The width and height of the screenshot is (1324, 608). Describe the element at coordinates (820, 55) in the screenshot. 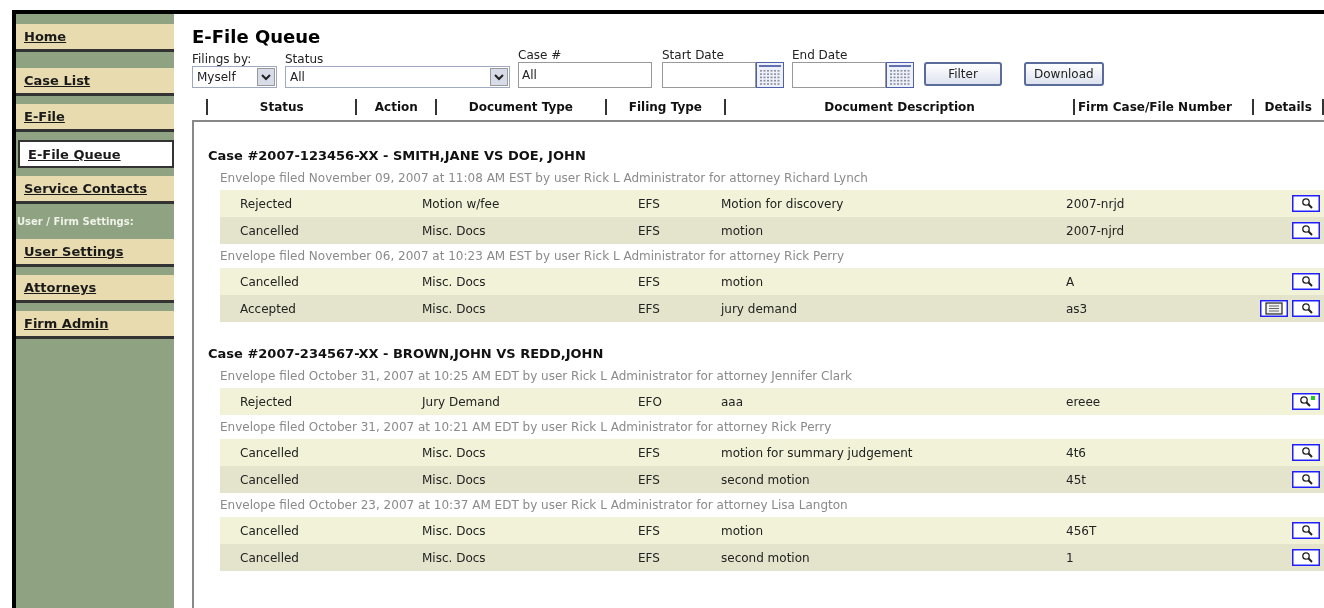

I see `field-label: End Date` at that location.